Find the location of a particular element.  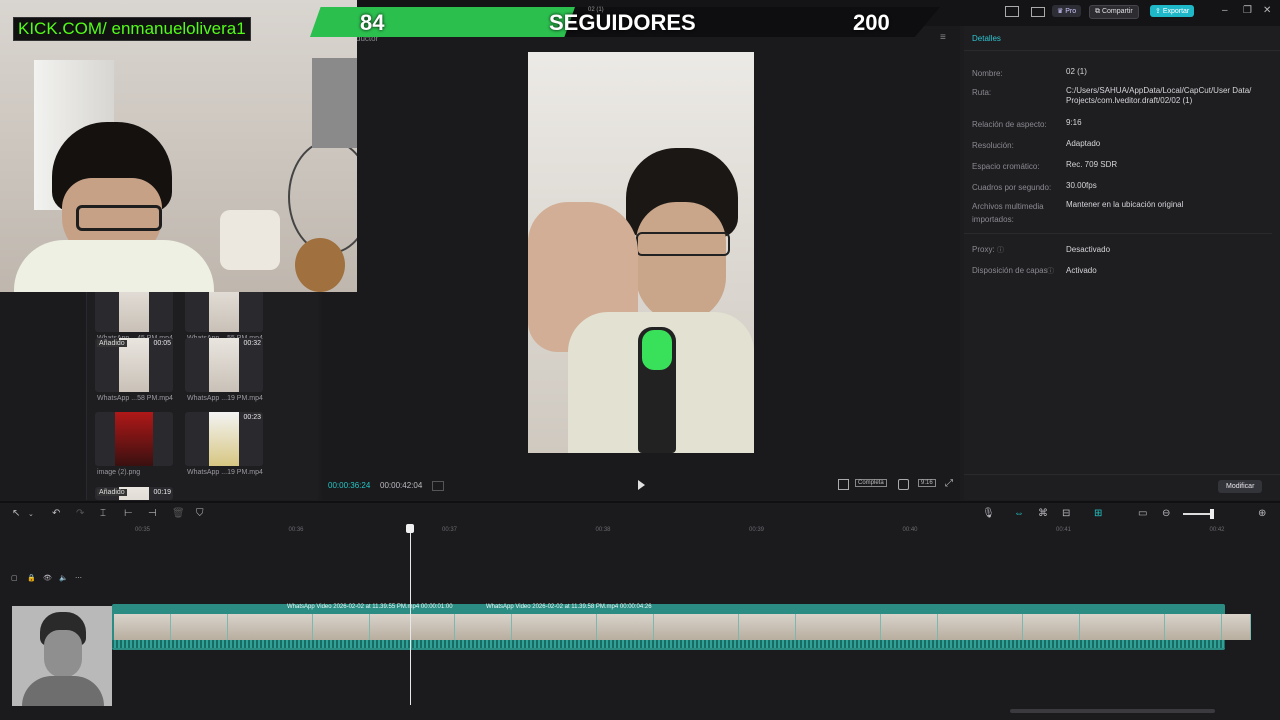

player-menu-icon: ≡ is located at coordinates (943, 37).